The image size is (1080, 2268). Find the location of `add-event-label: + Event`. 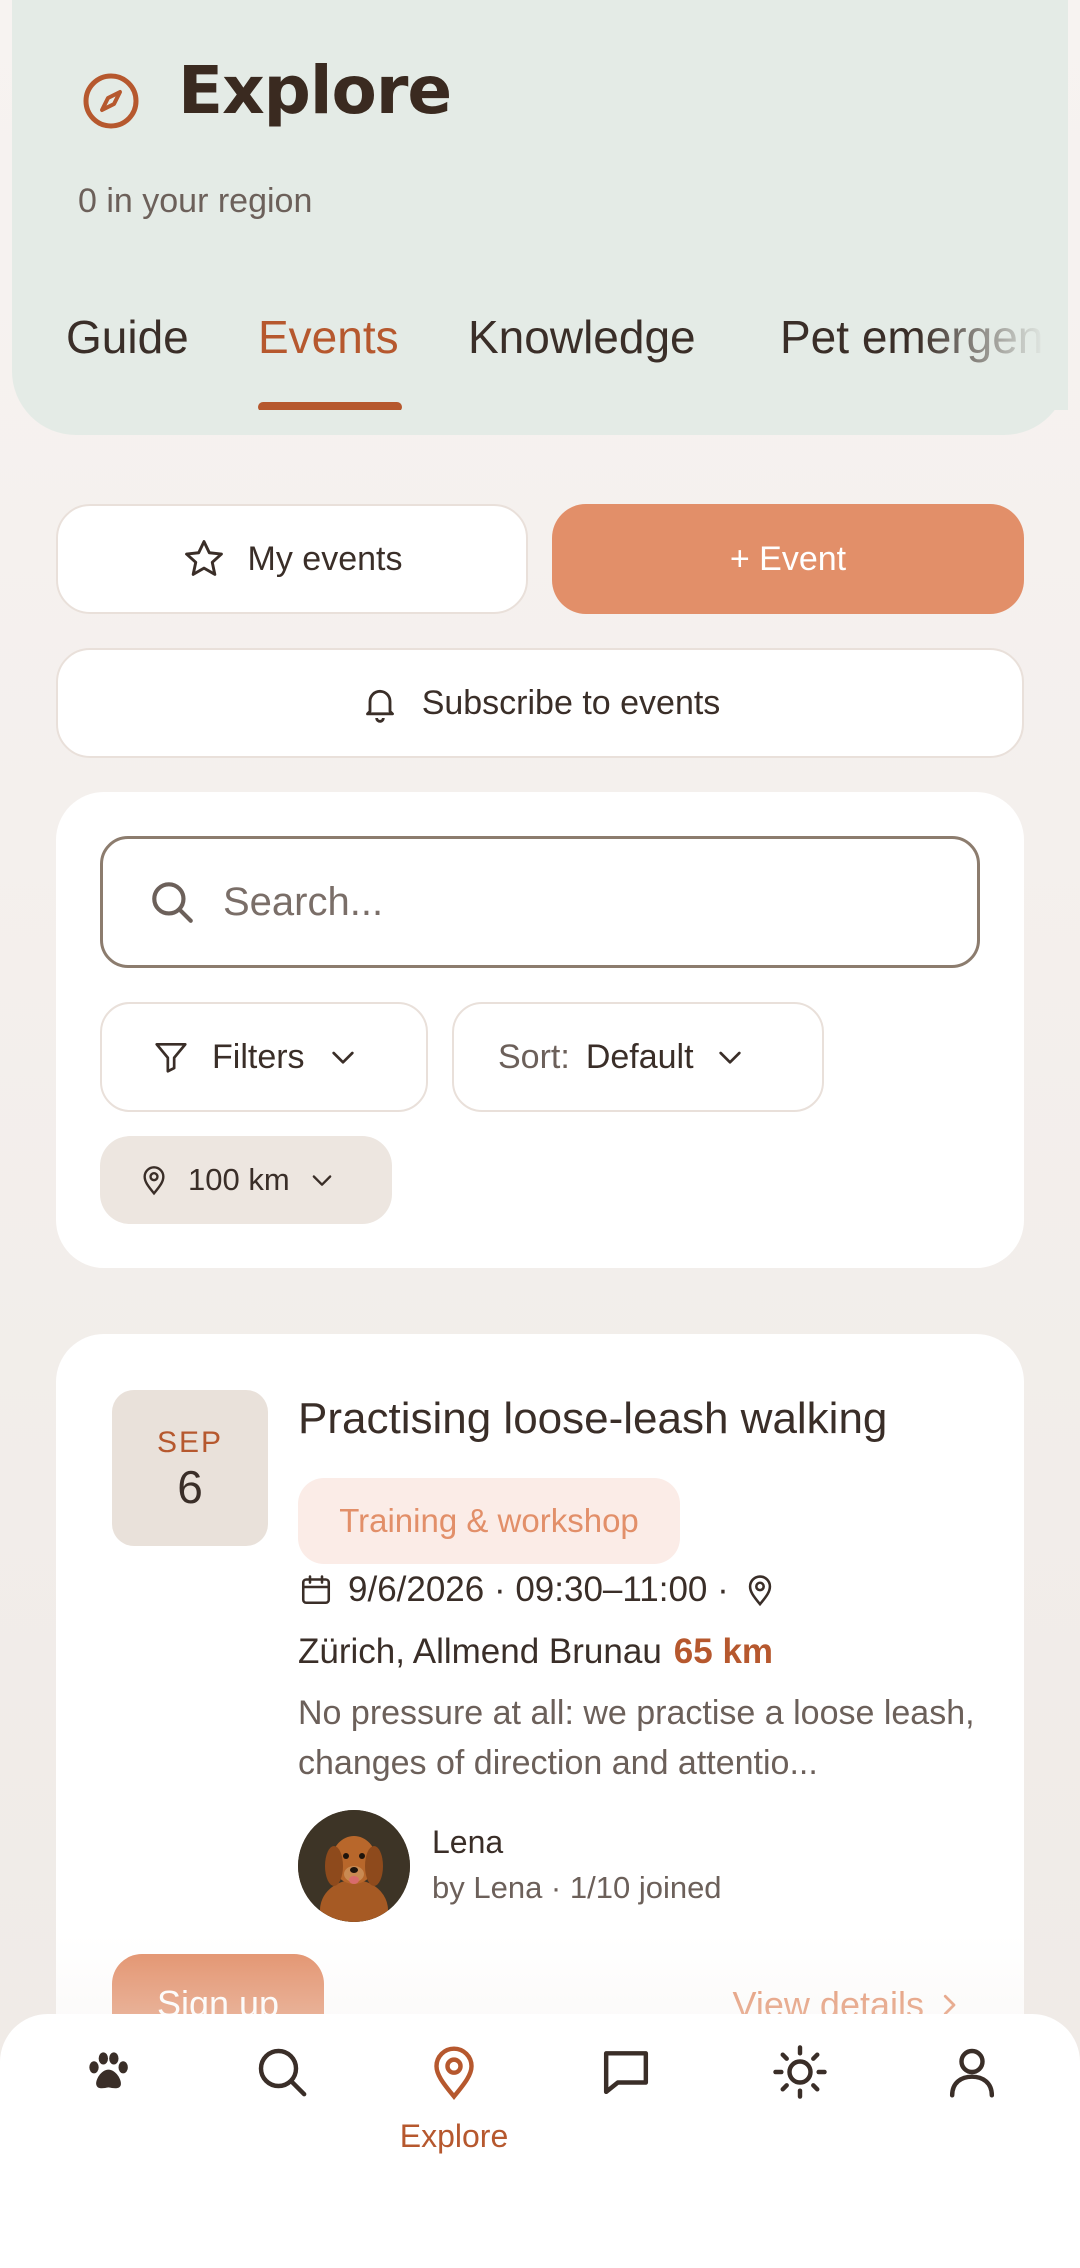

add-event-label: + Event is located at coordinates (788, 558).